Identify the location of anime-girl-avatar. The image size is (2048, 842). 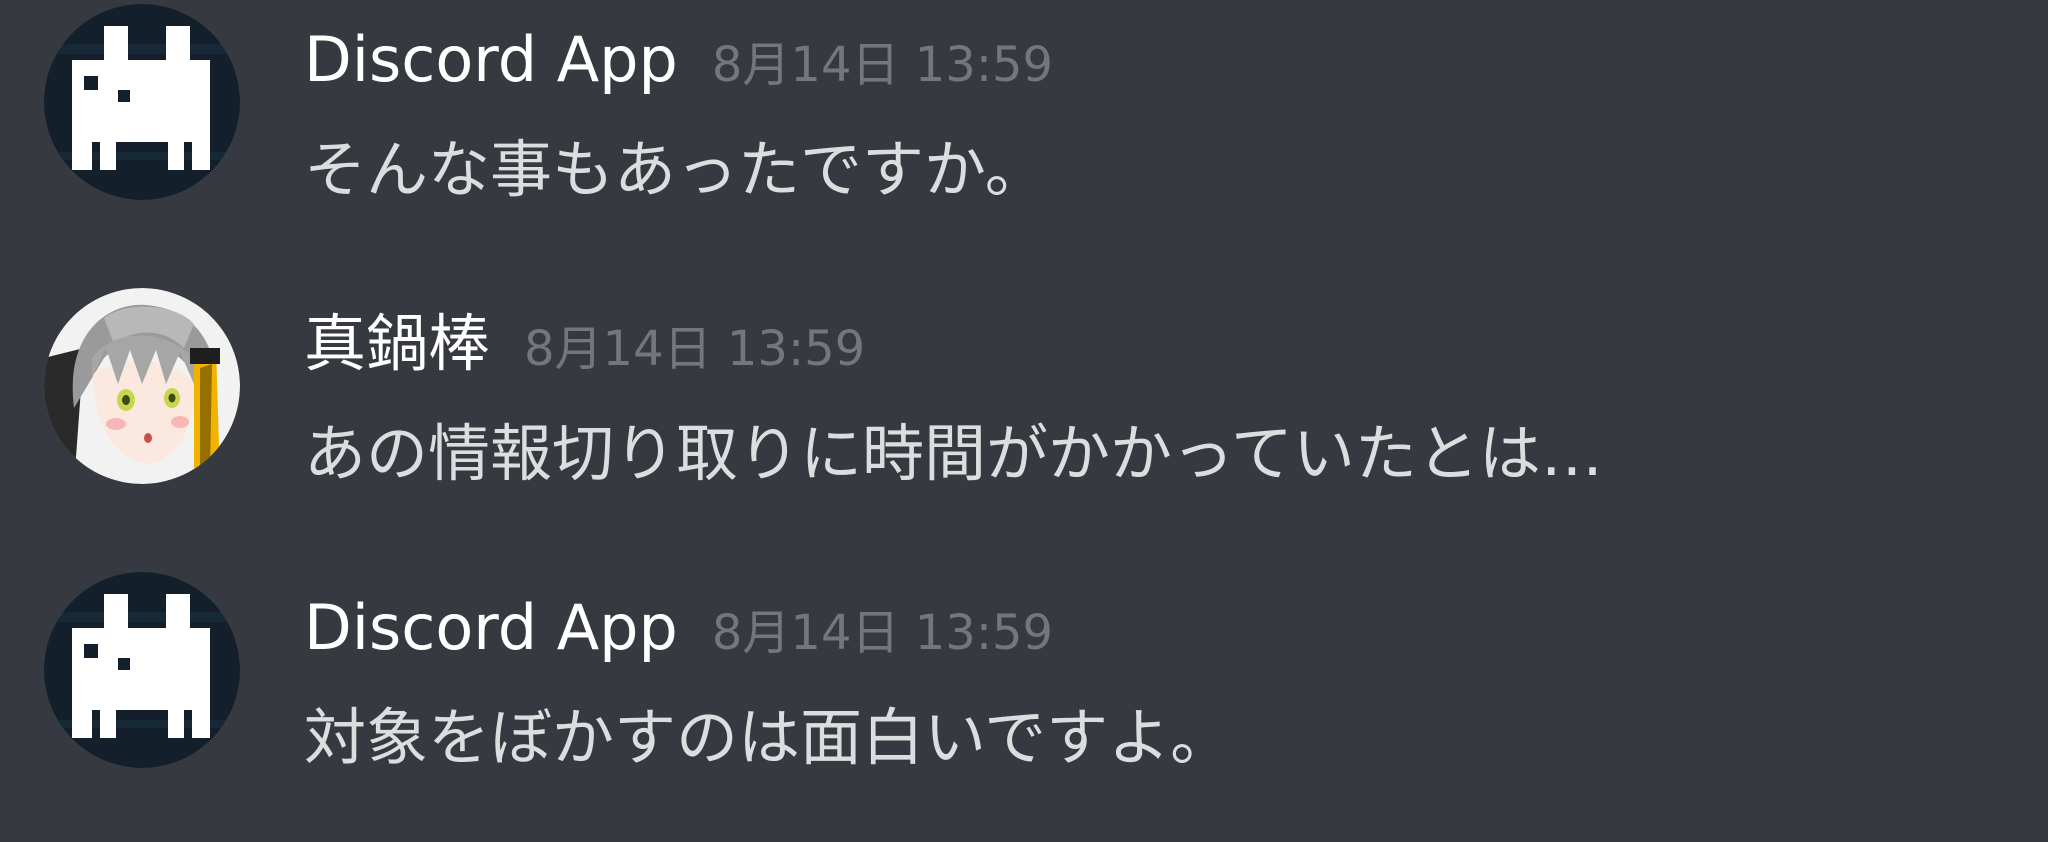
(142, 386).